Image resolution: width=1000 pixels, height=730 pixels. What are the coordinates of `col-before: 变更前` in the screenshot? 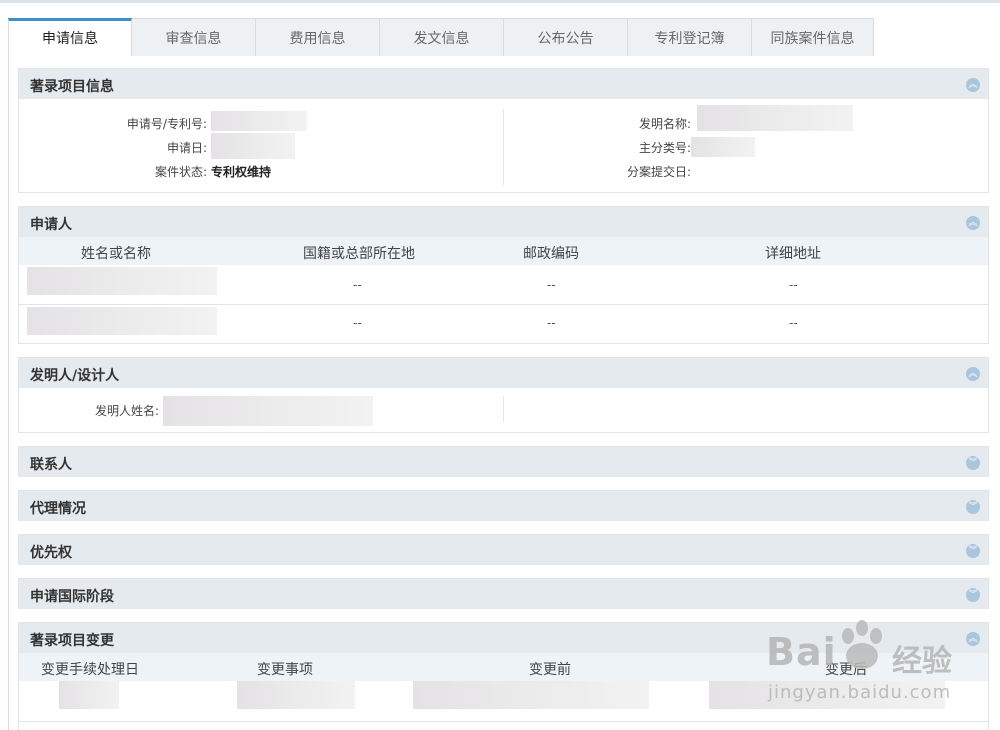 It's located at (550, 670).